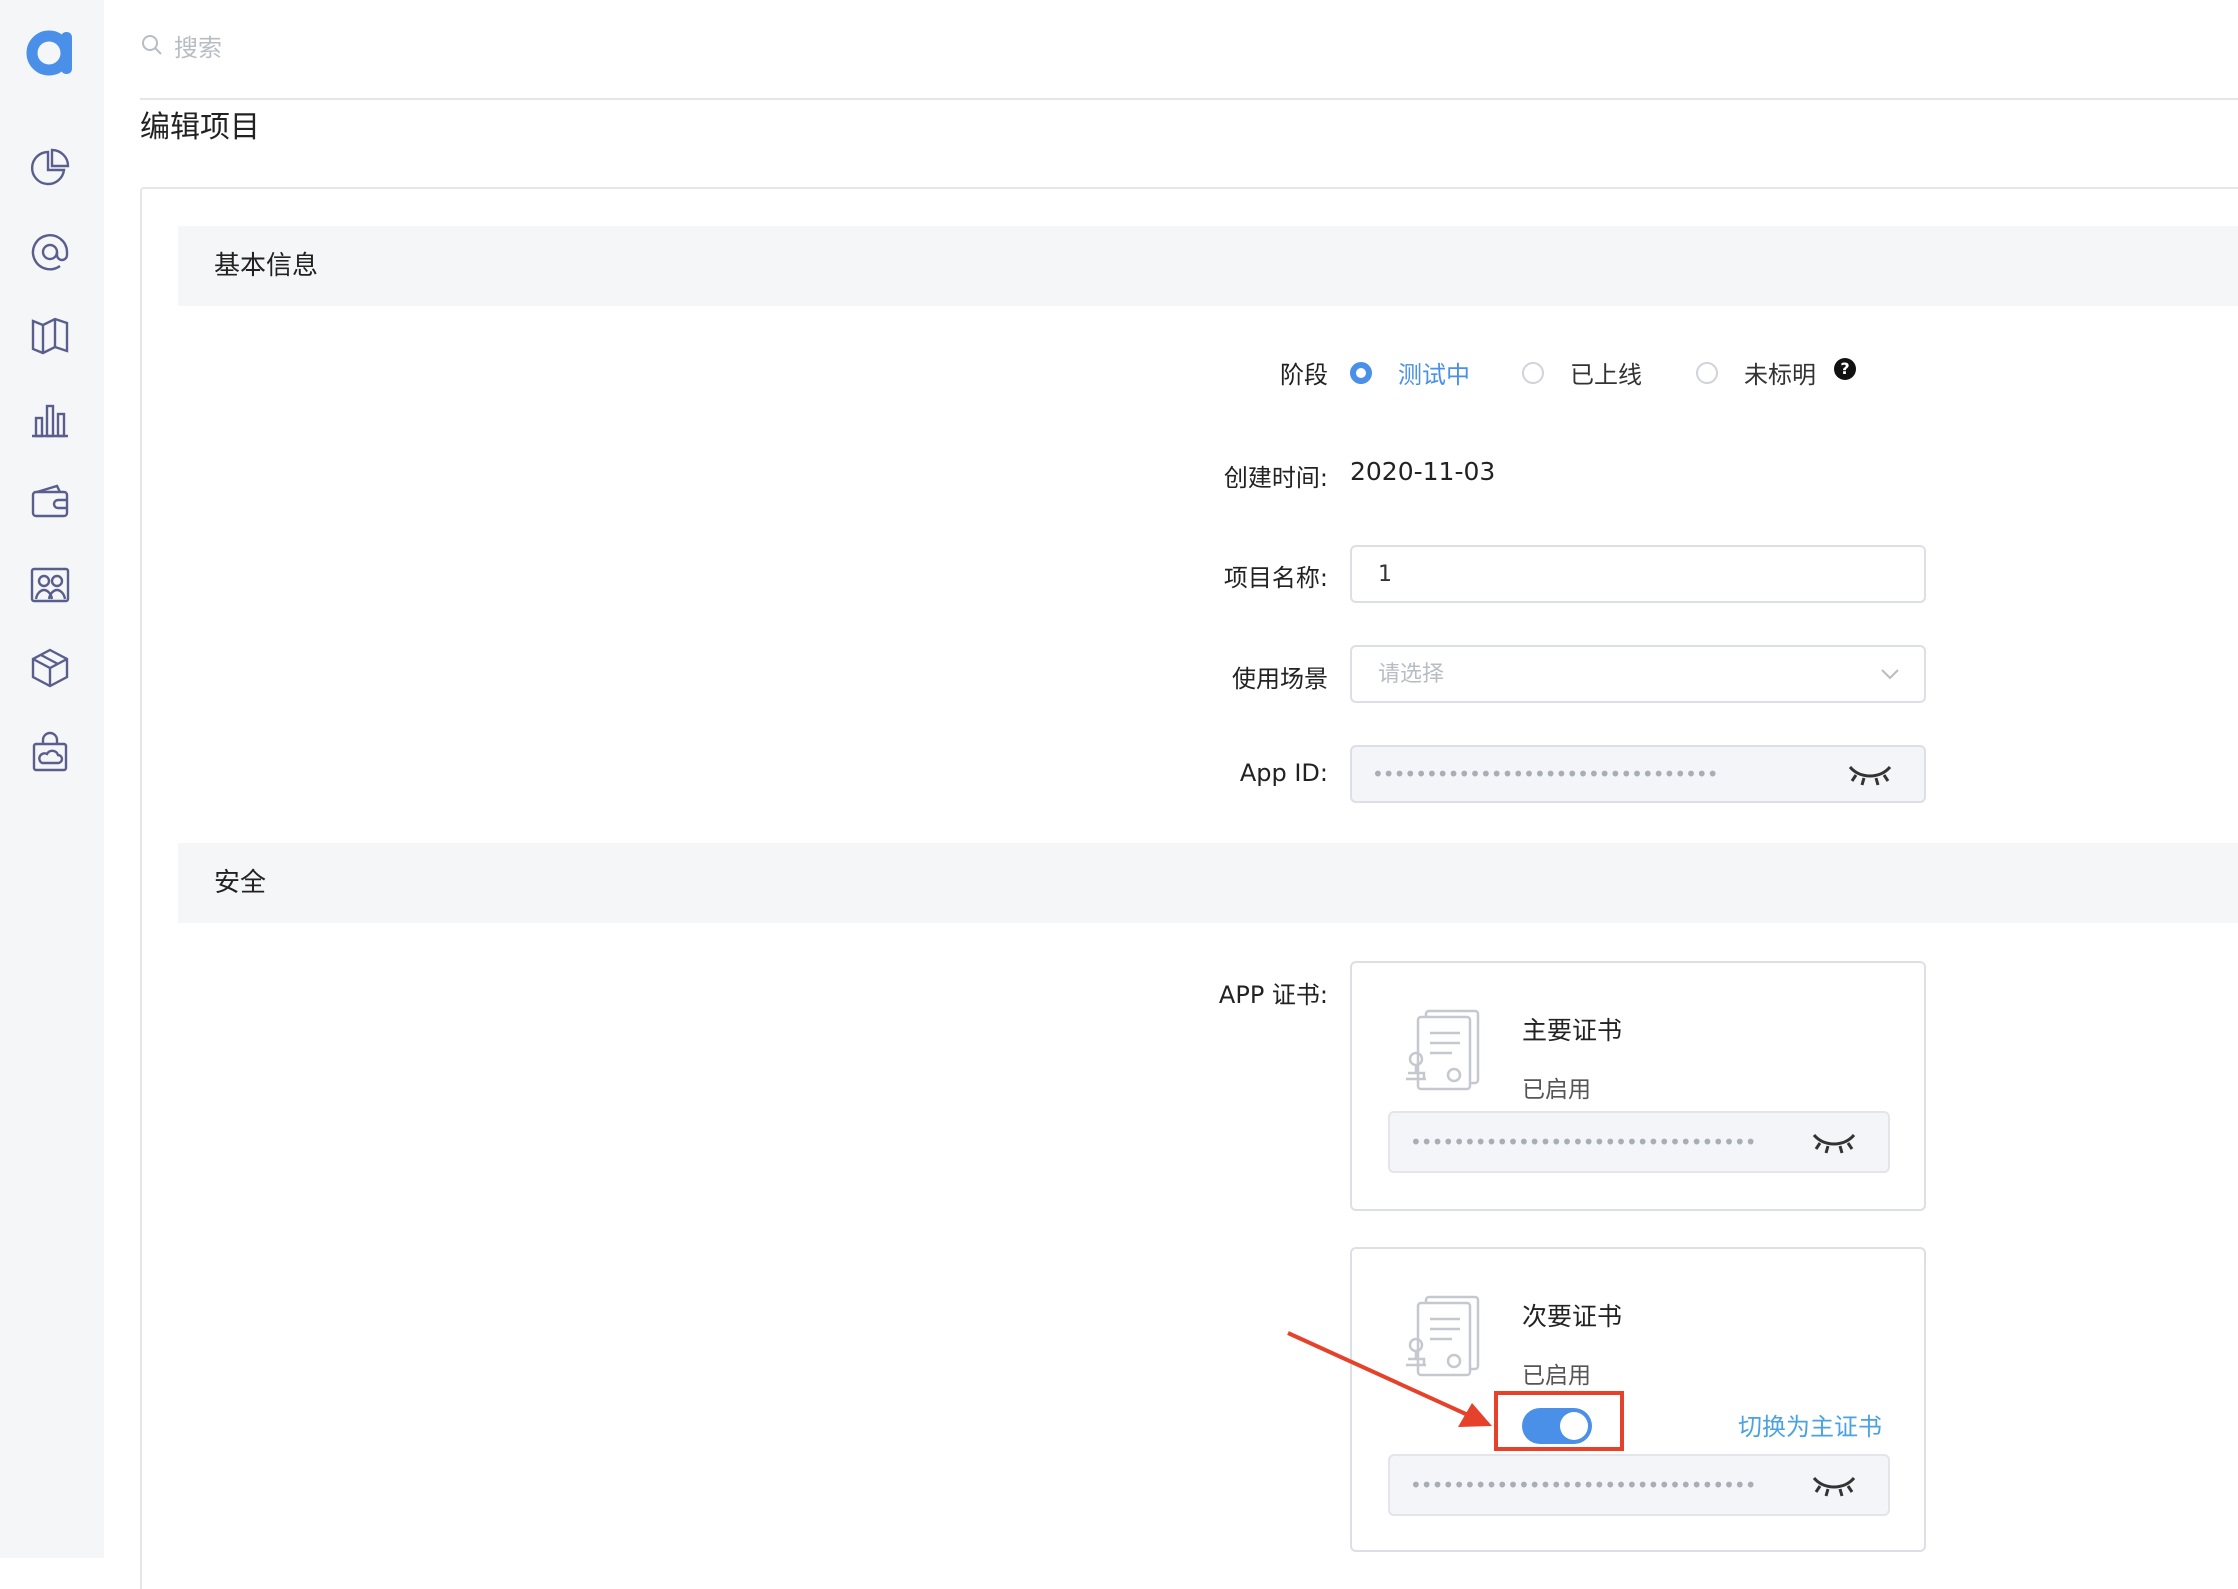  Describe the element at coordinates (50, 502) in the screenshot. I see `wallet-icon` at that location.